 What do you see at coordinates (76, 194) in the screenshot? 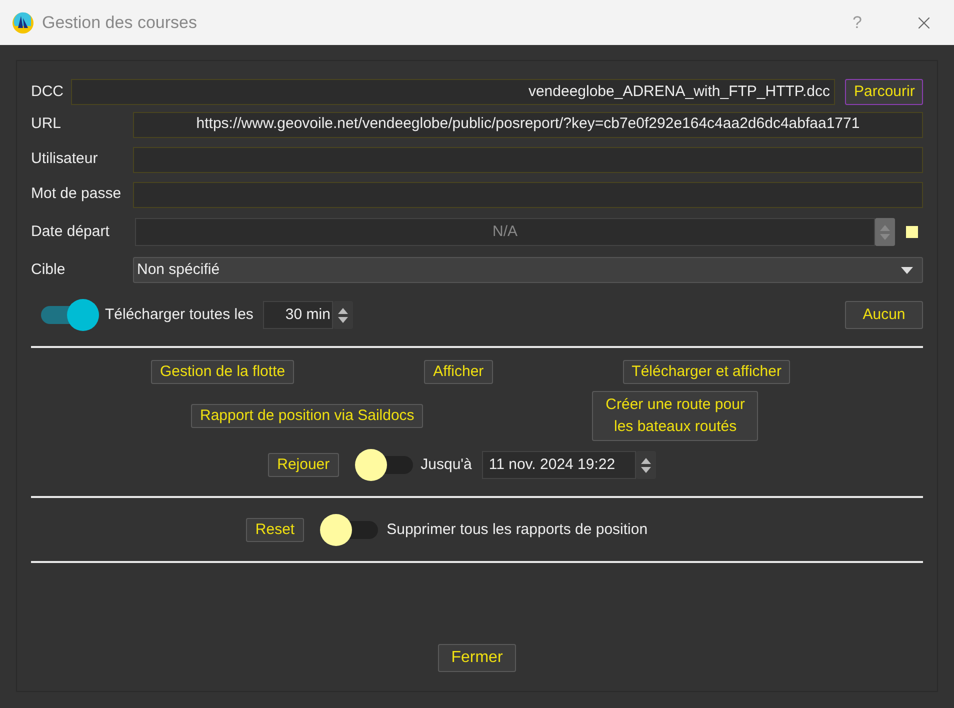
I see `field-label: Mot de passe` at bounding box center [76, 194].